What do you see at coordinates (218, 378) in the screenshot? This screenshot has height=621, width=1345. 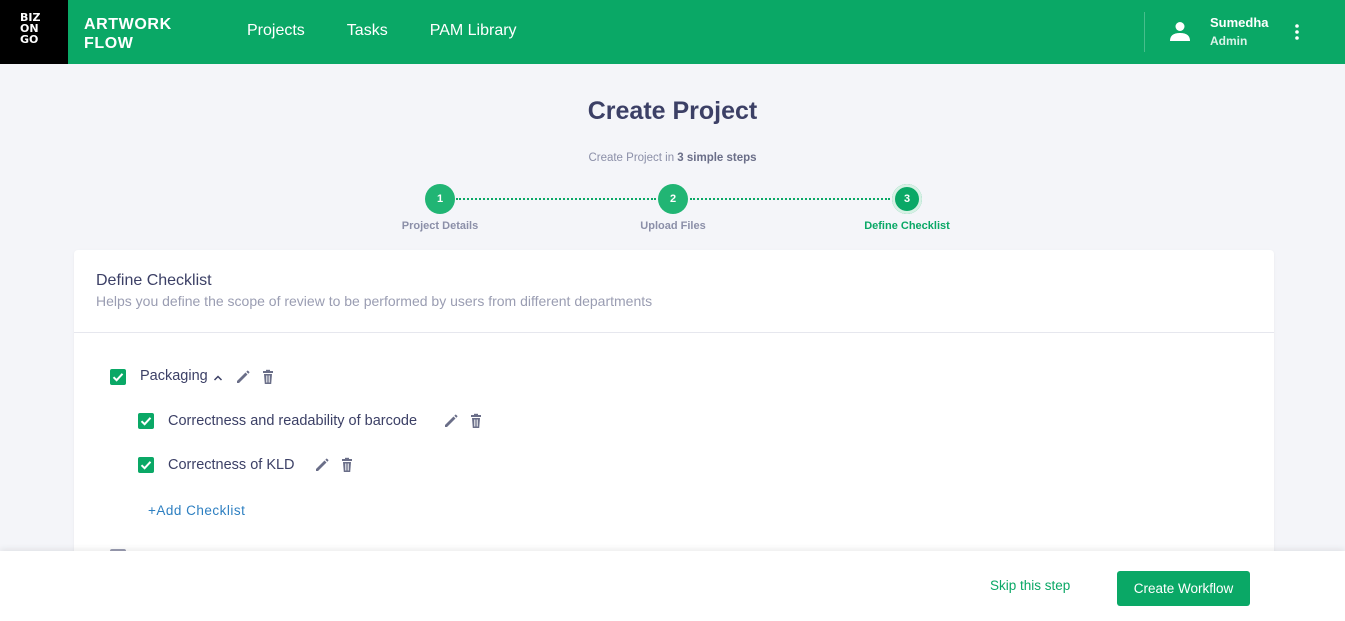 I see `chevron-up-icon` at bounding box center [218, 378].